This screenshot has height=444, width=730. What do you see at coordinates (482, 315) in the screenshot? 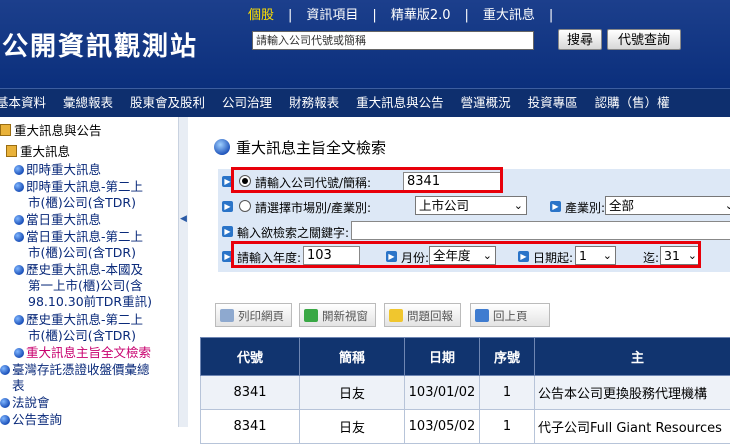
I see `back-arrow-icon` at bounding box center [482, 315].